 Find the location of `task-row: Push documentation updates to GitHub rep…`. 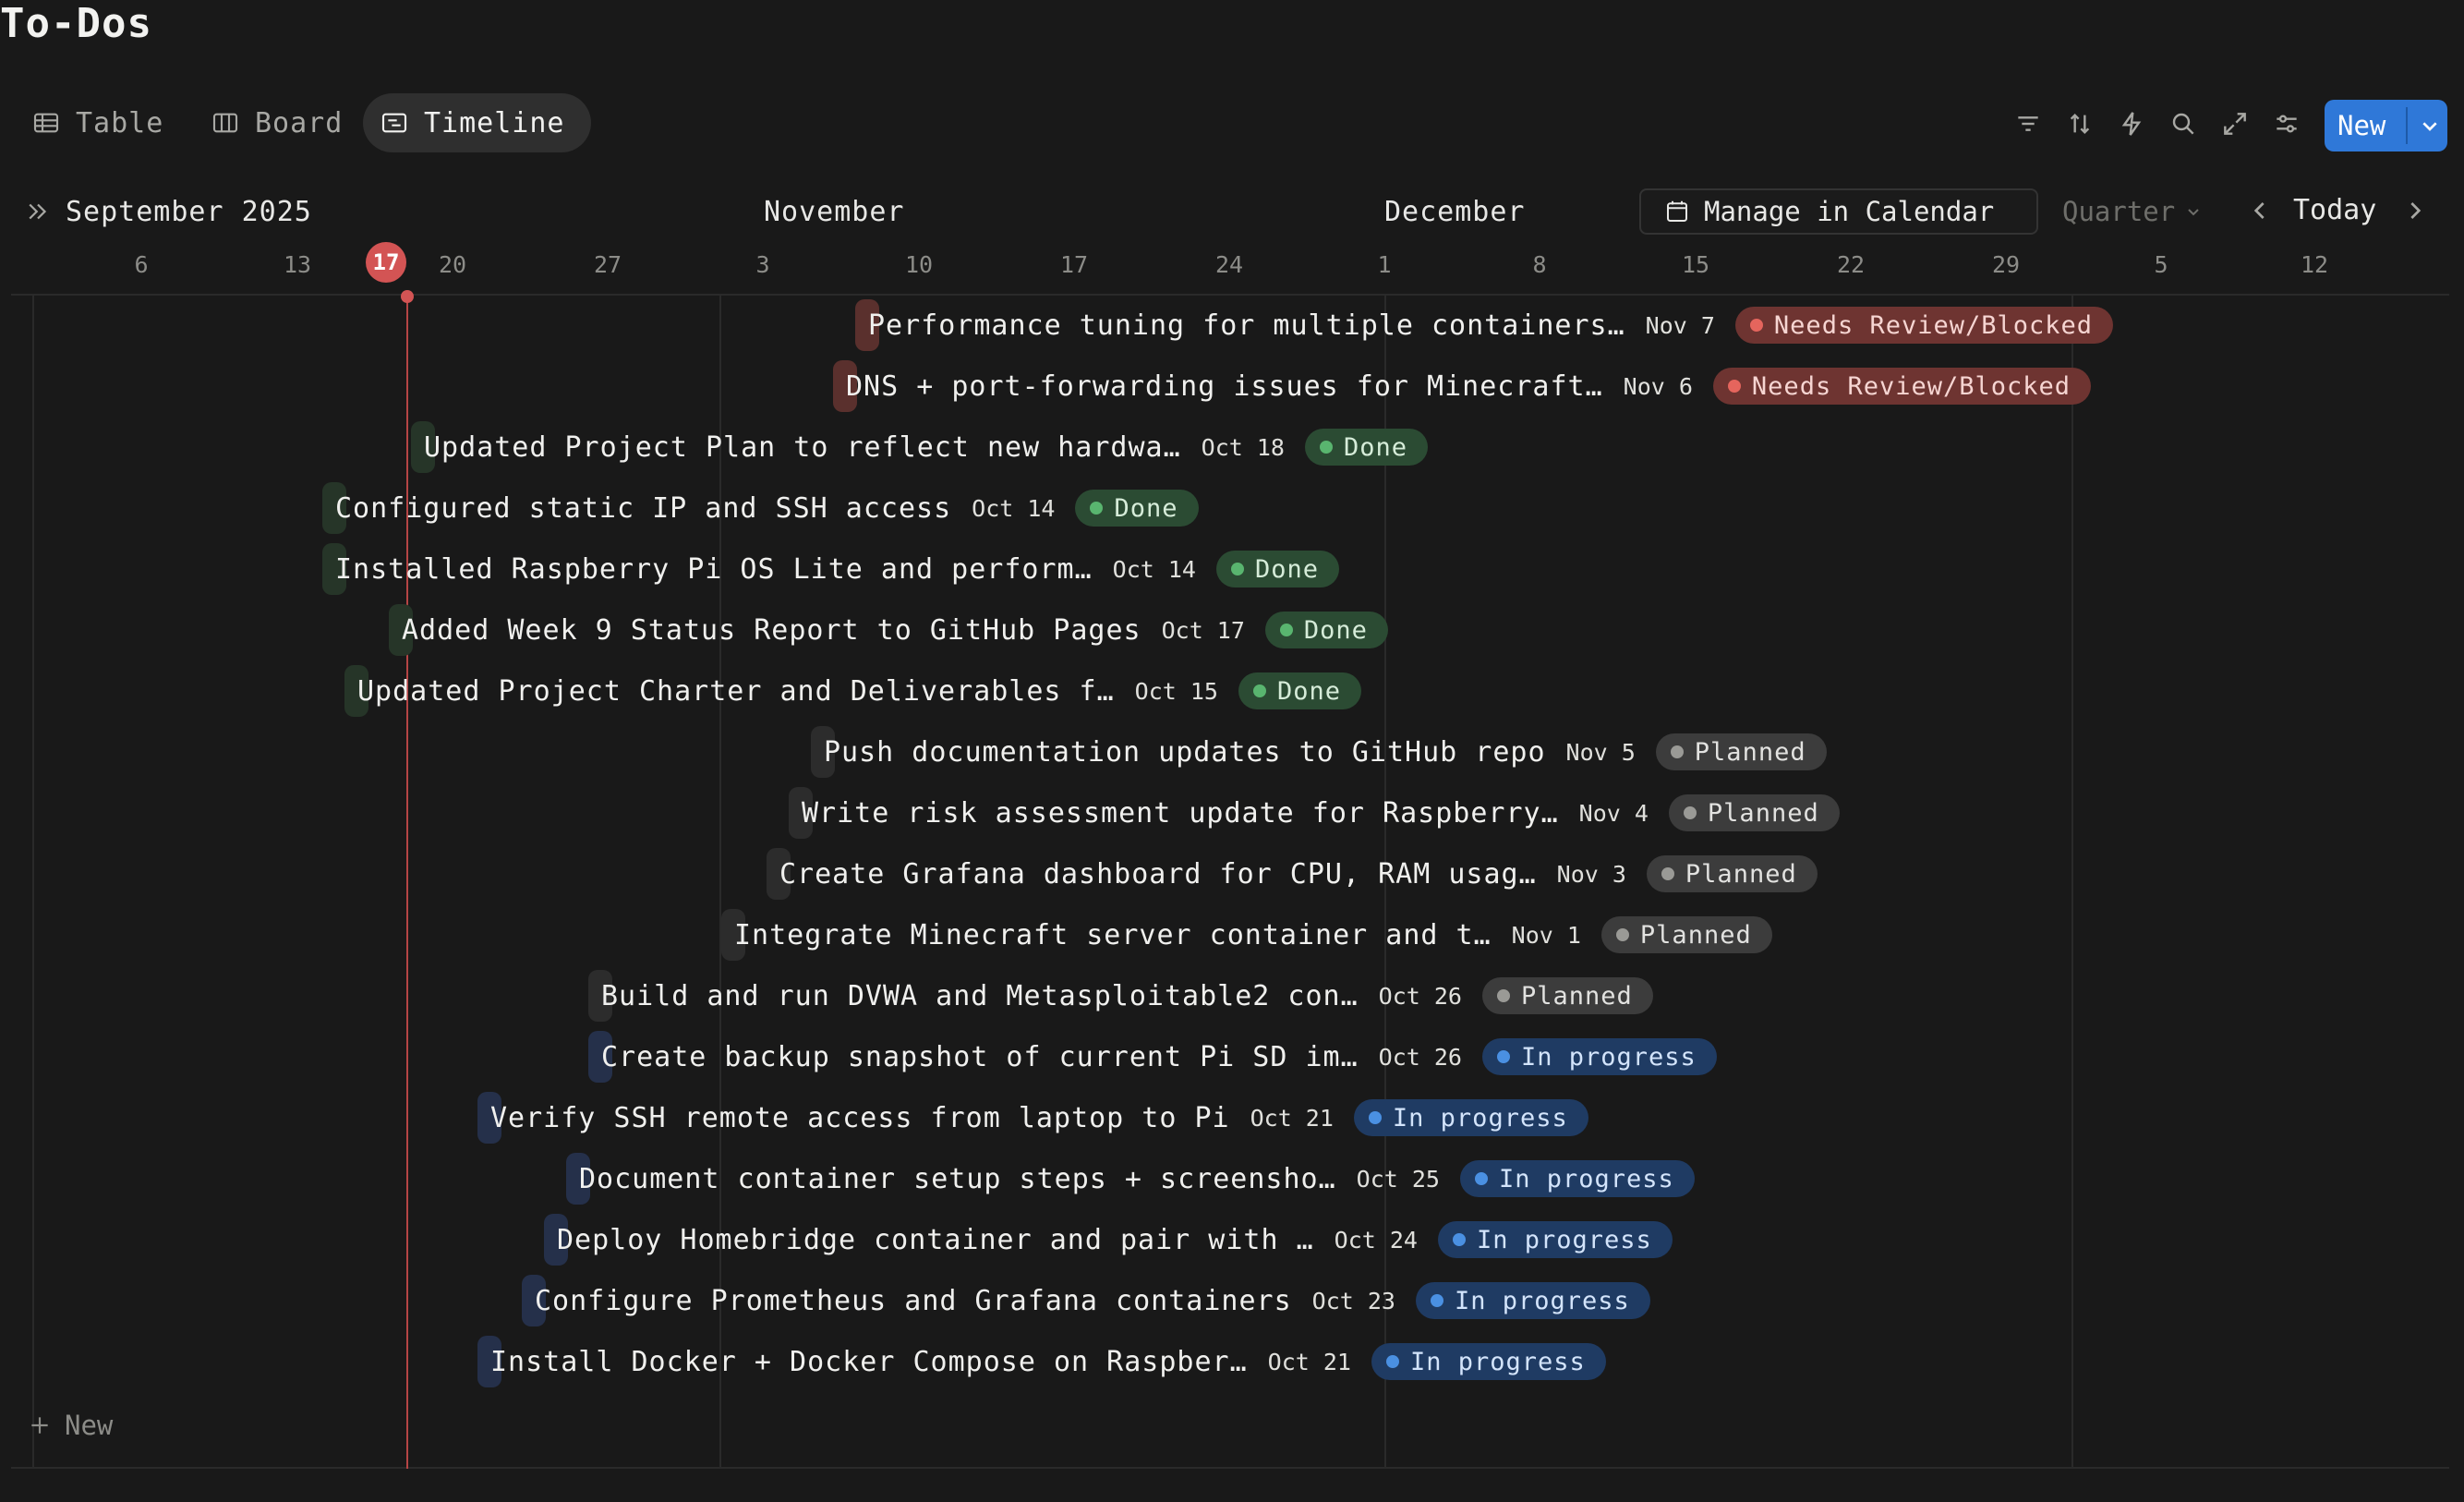

task-row: Push documentation updates to GitHub rep… is located at coordinates (1319, 752).